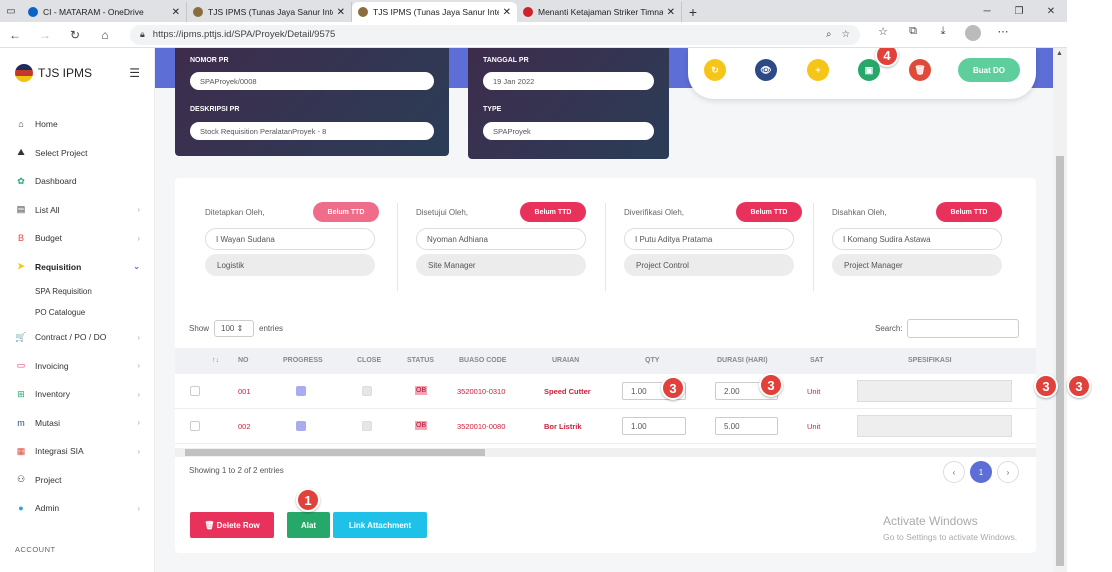 Image resolution: width=1112 pixels, height=572 pixels. What do you see at coordinates (380, 525) in the screenshot?
I see `link-attachment-button: Link Attachment` at bounding box center [380, 525].